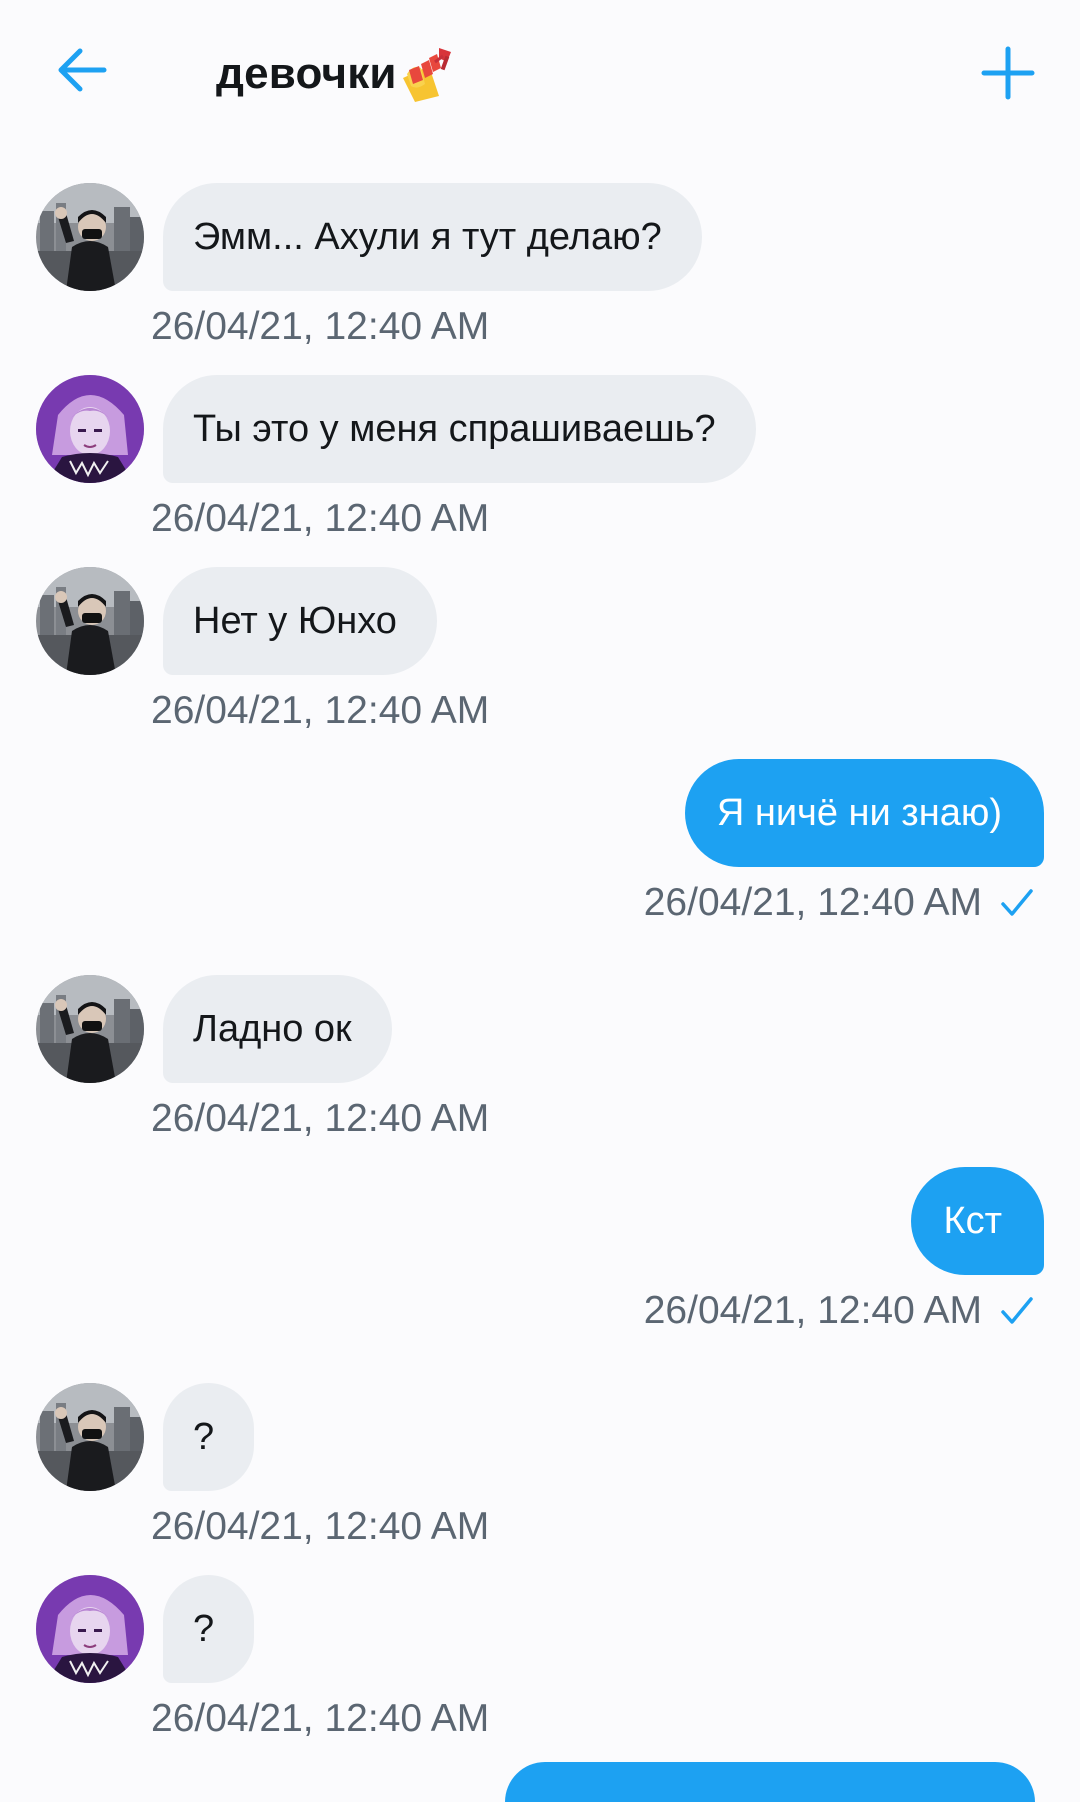  Describe the element at coordinates (306, 73) in the screenshot. I see `chat-title: девочки` at that location.